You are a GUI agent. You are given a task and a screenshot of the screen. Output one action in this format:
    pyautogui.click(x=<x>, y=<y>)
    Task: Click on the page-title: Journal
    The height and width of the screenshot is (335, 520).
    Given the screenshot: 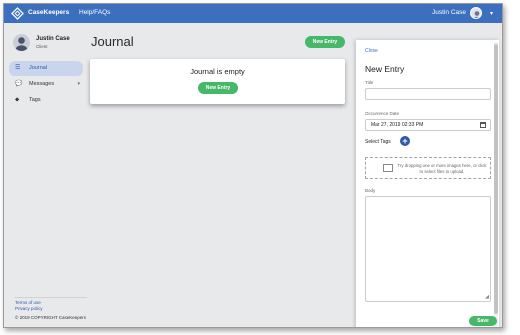 What is the action you would take?
    pyautogui.click(x=112, y=41)
    